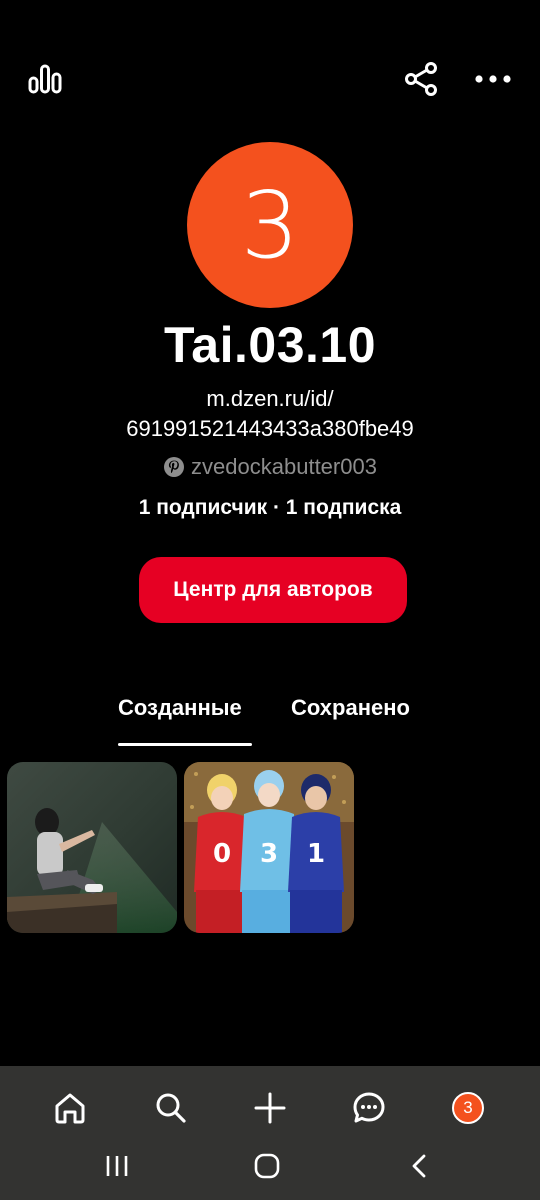 Image resolution: width=540 pixels, height=1200 pixels. Describe the element at coordinates (270, 725) in the screenshot. I see `profile-tabs: Созданные Сохранено` at that location.